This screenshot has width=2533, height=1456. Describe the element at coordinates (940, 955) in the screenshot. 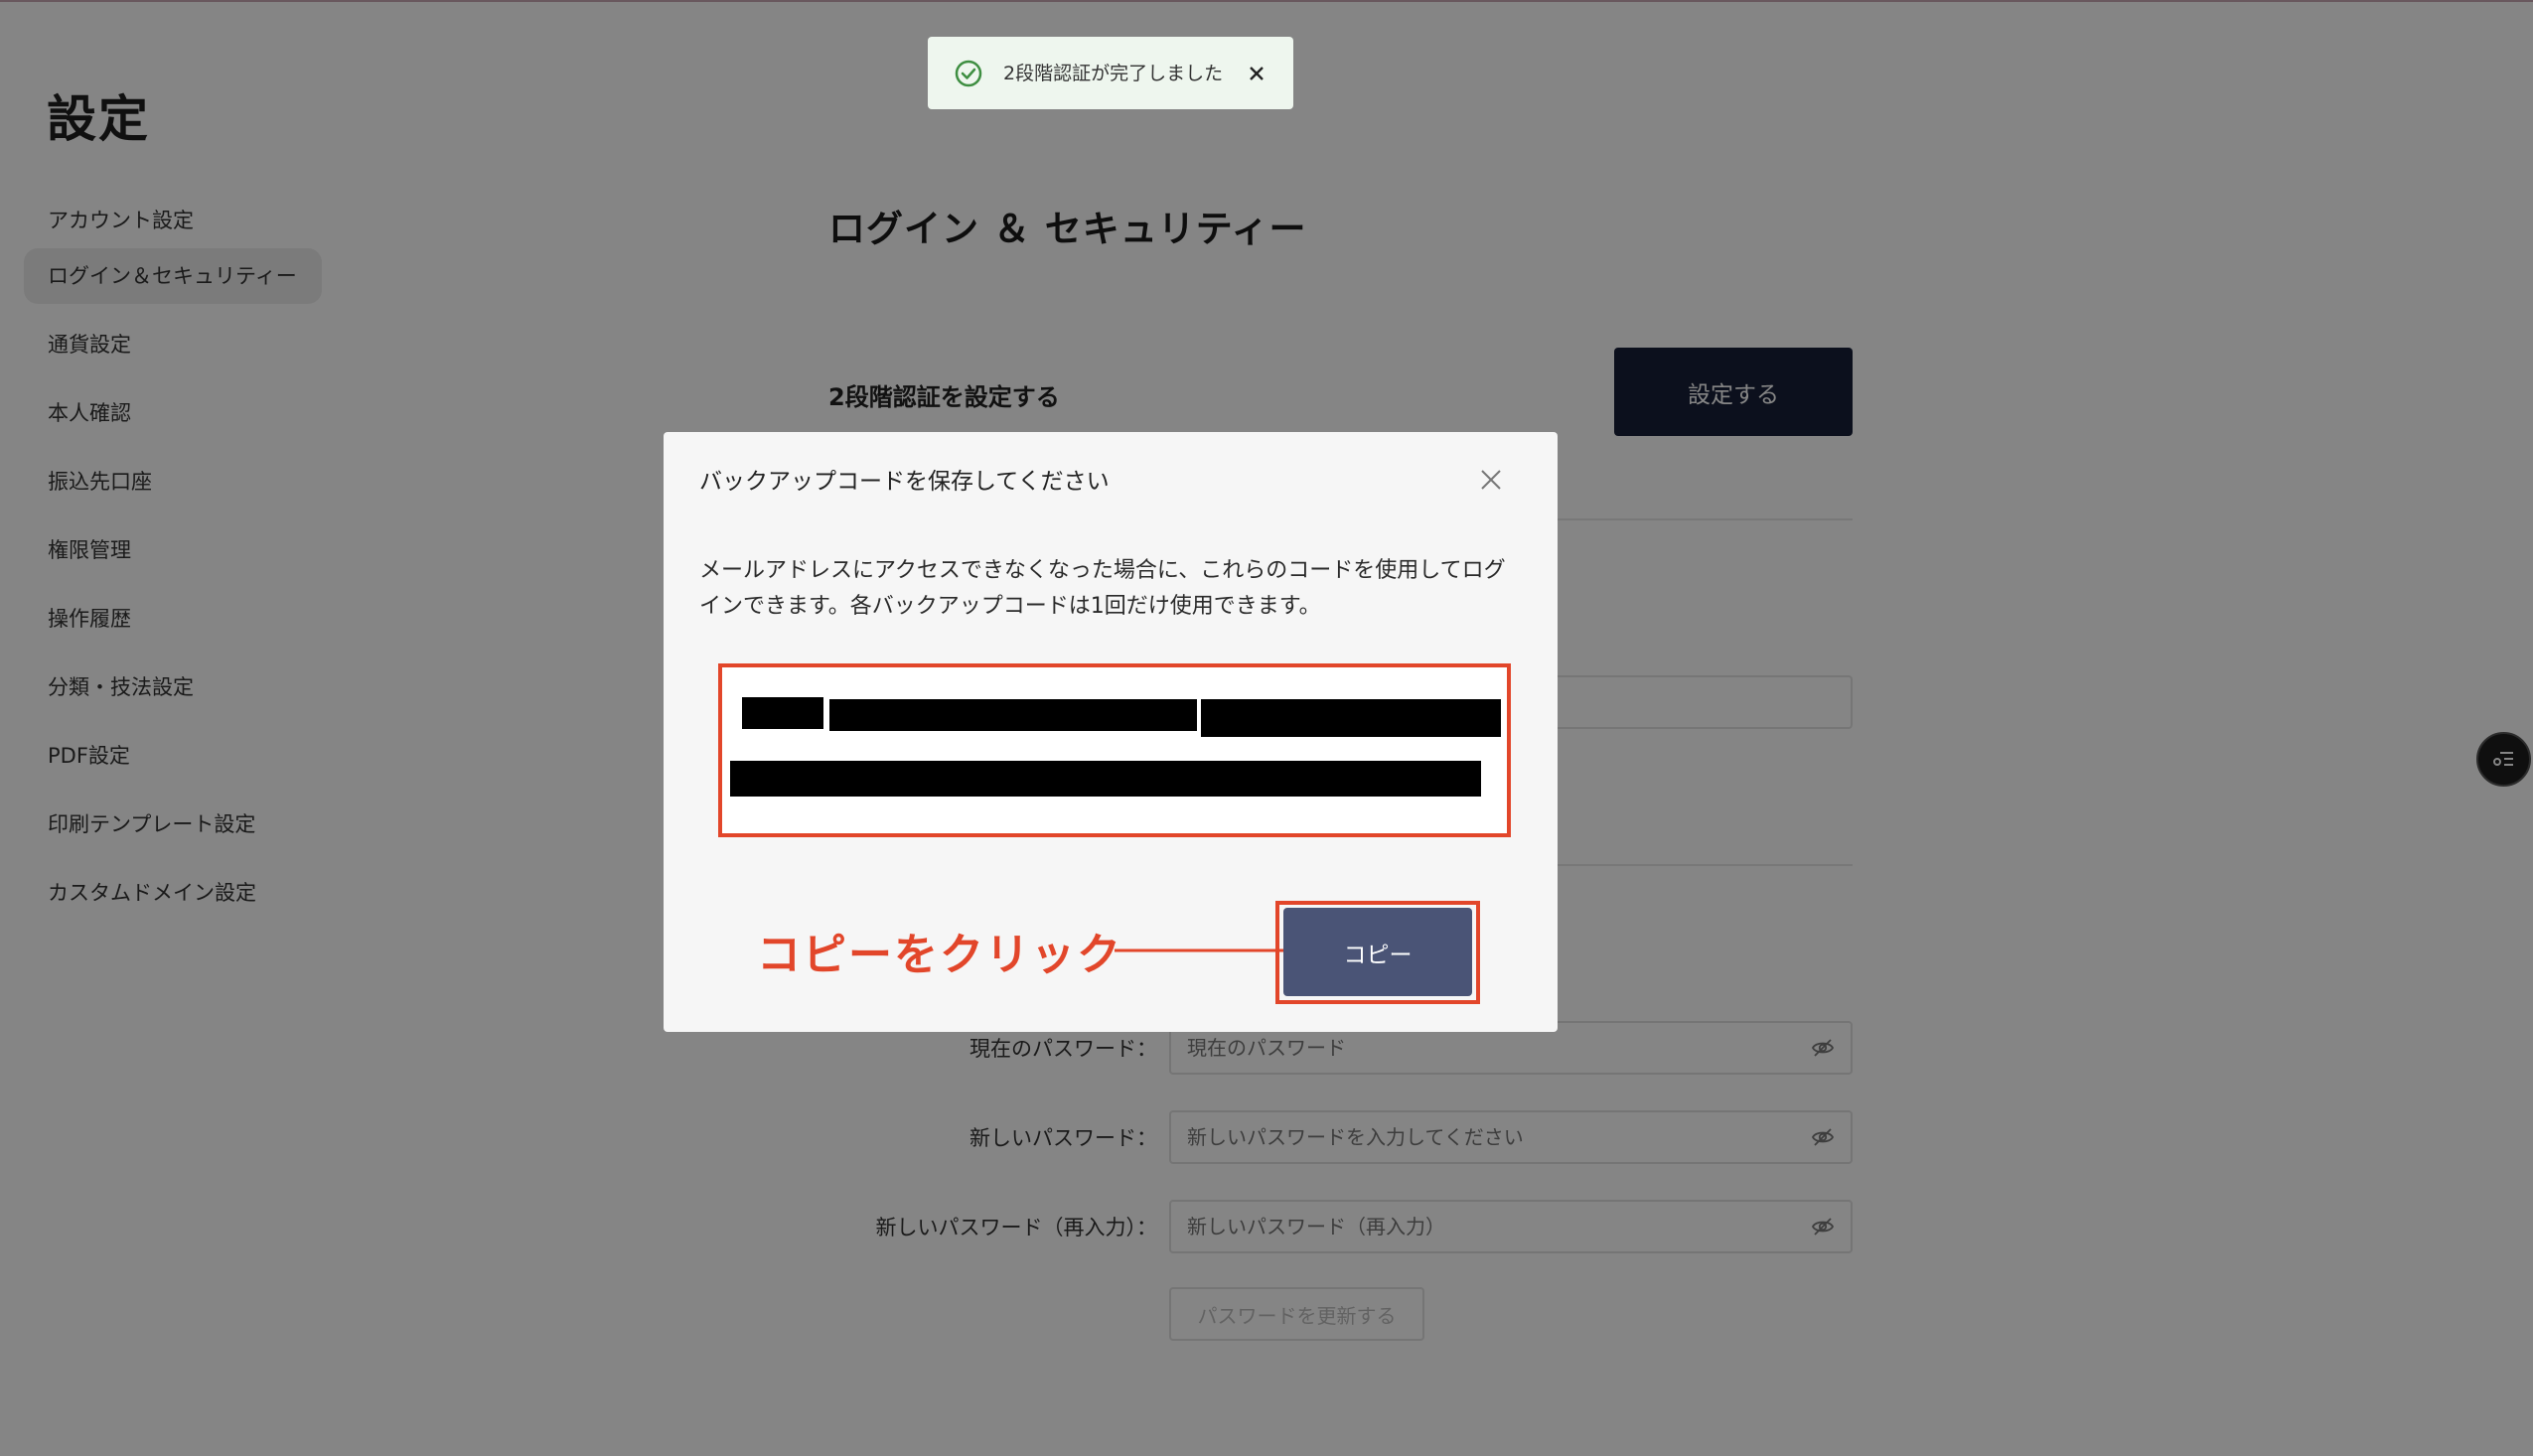

I see `annotation-text: コピーをクリック` at that location.